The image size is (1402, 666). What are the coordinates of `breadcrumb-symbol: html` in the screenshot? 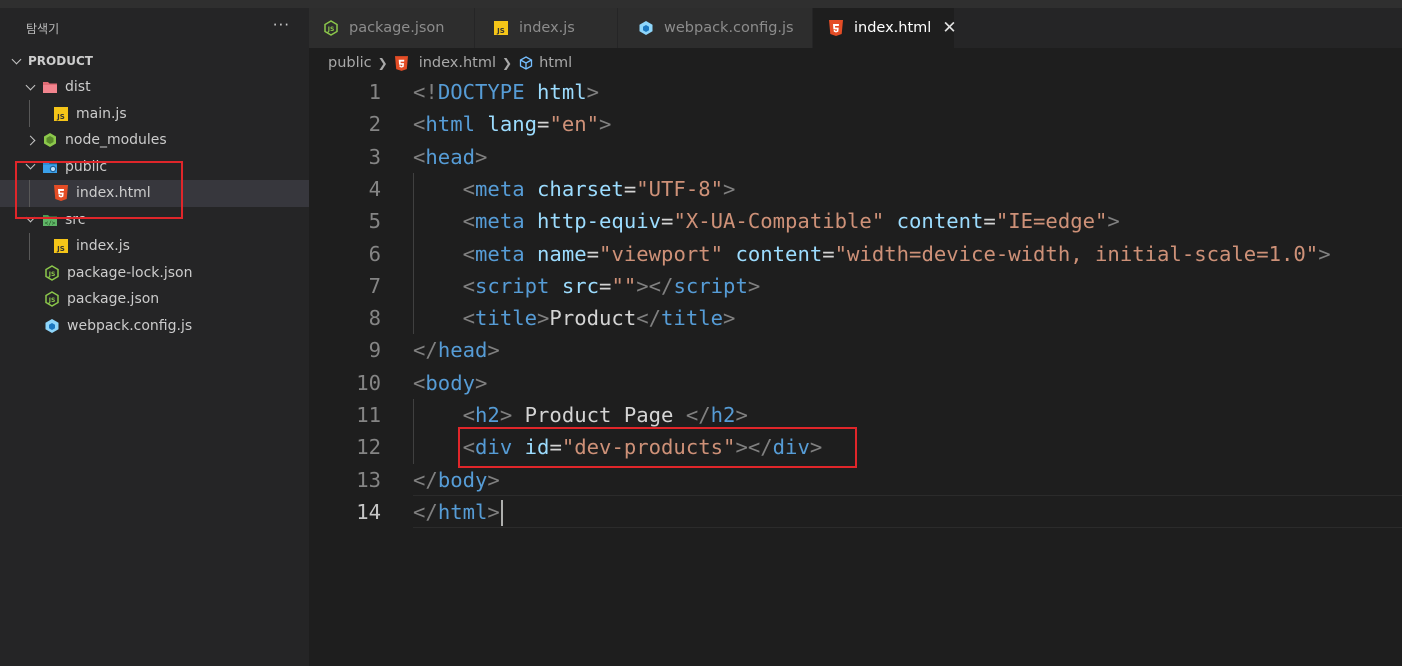 It's located at (545, 63).